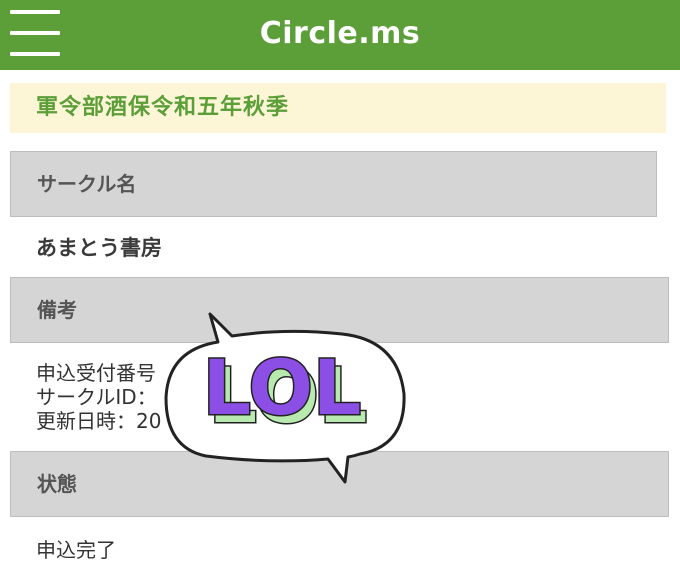 The image size is (680, 572). Describe the element at coordinates (36, 33) in the screenshot. I see `hamburger-menu-icon` at that location.